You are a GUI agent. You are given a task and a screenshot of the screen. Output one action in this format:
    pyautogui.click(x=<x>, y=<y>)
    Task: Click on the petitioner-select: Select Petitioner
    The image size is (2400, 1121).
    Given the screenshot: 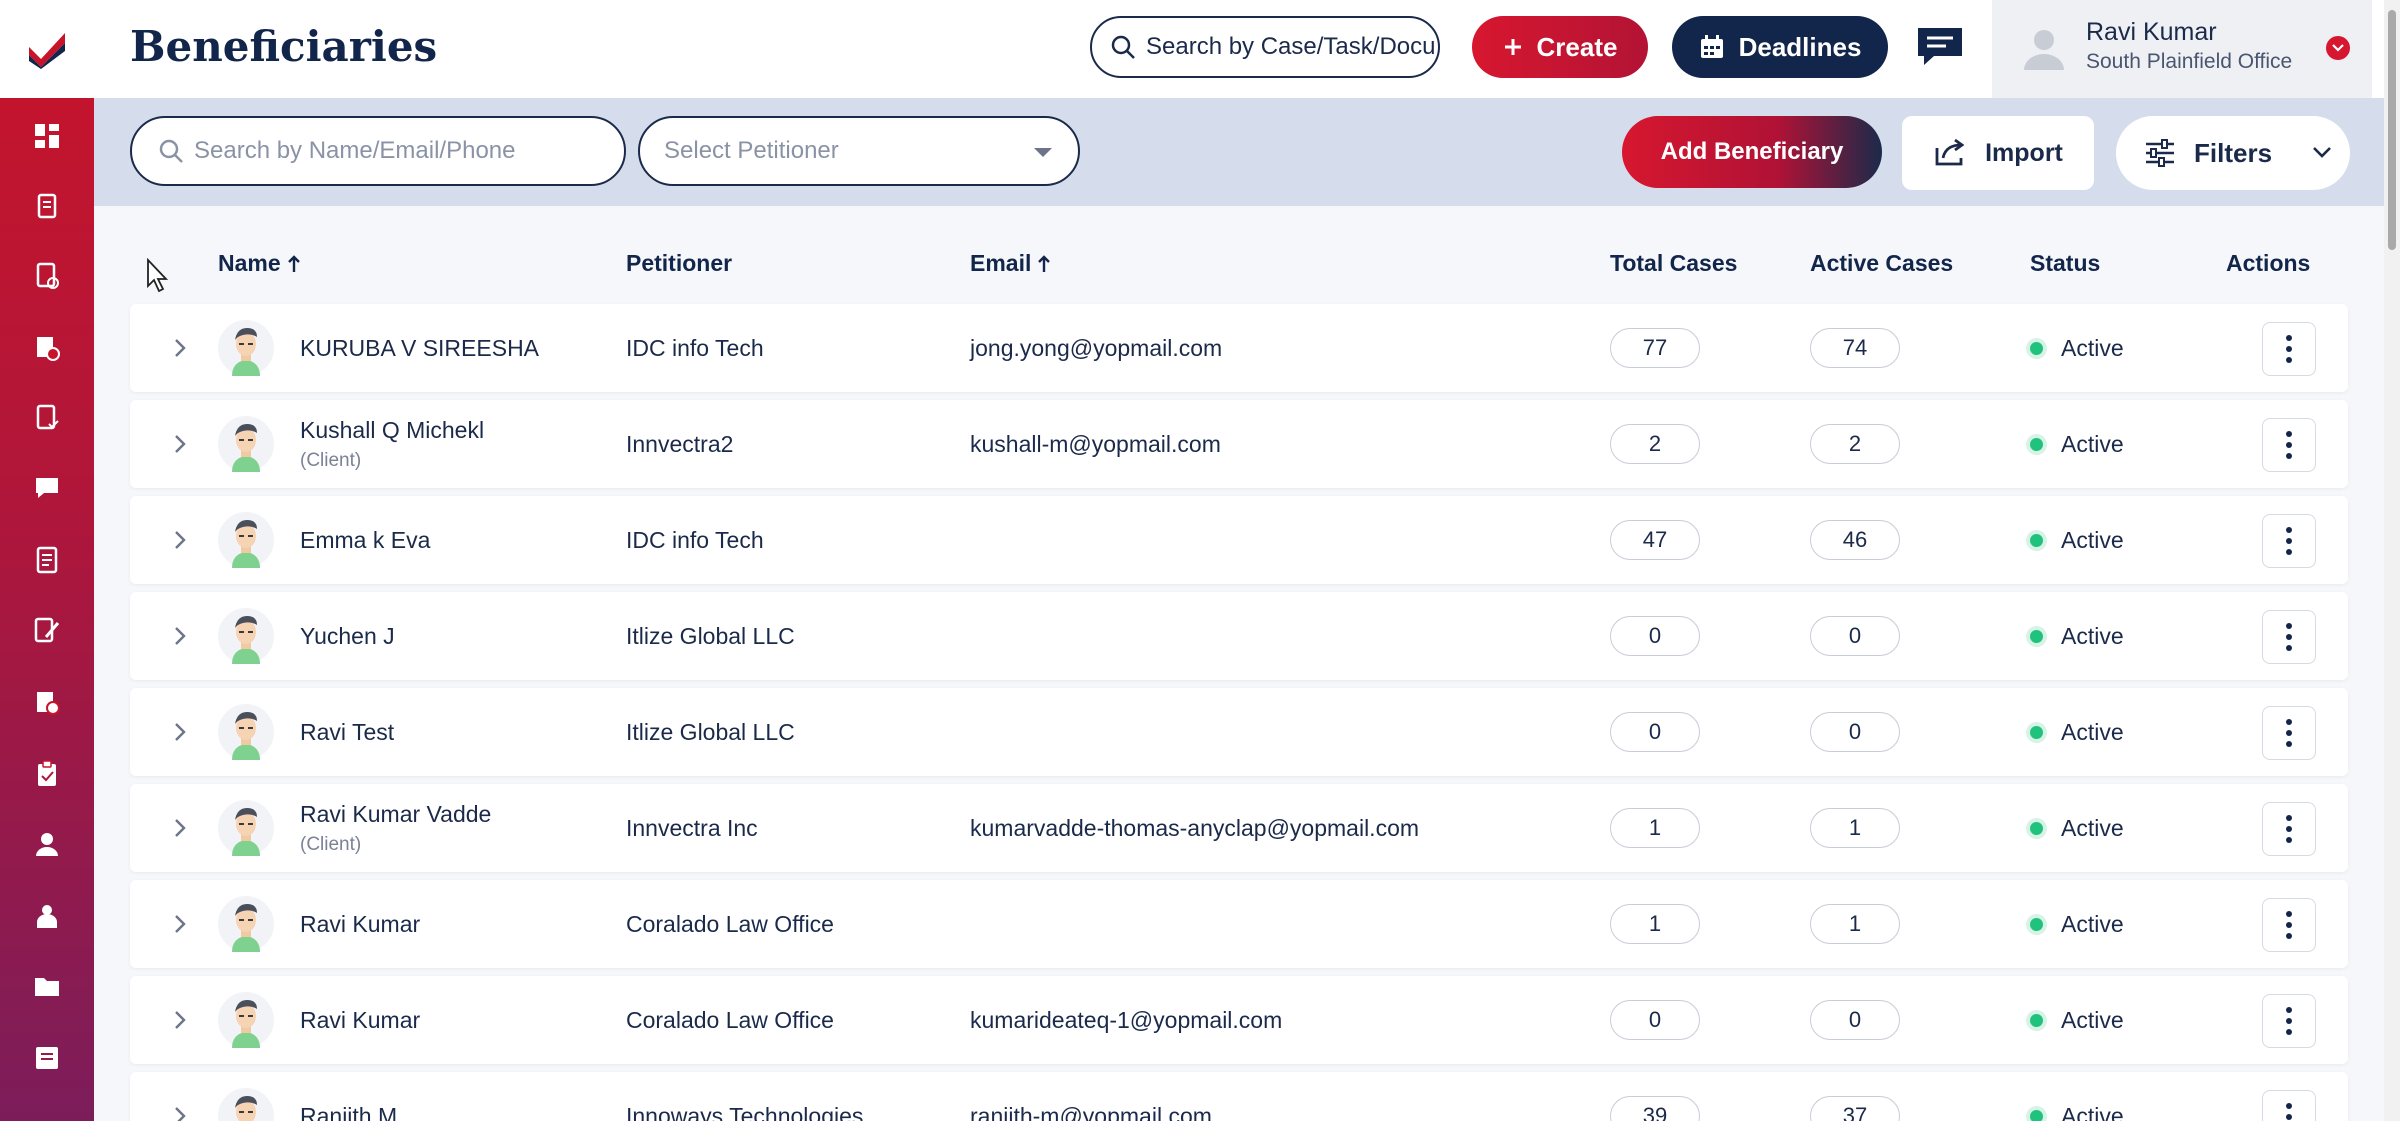 What is the action you would take?
    pyautogui.click(x=859, y=151)
    